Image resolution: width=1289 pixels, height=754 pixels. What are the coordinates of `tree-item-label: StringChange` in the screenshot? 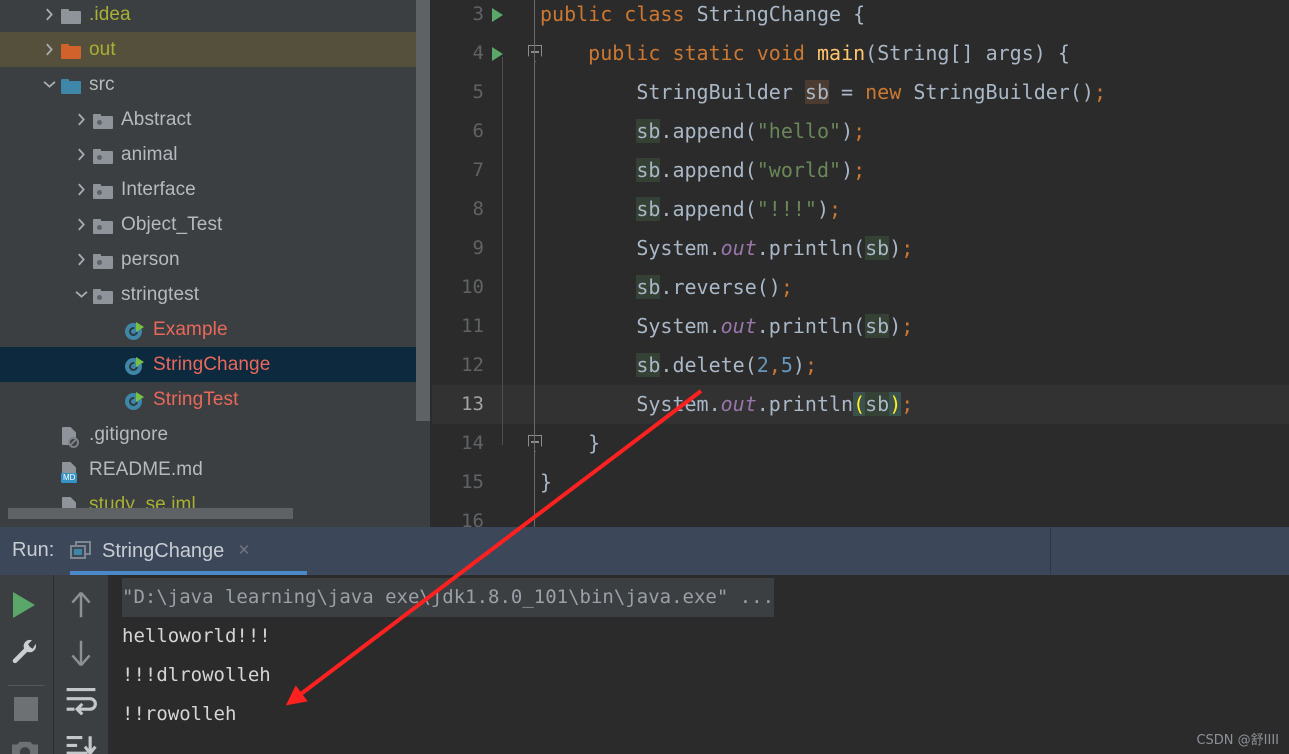 It's located at (212, 364).